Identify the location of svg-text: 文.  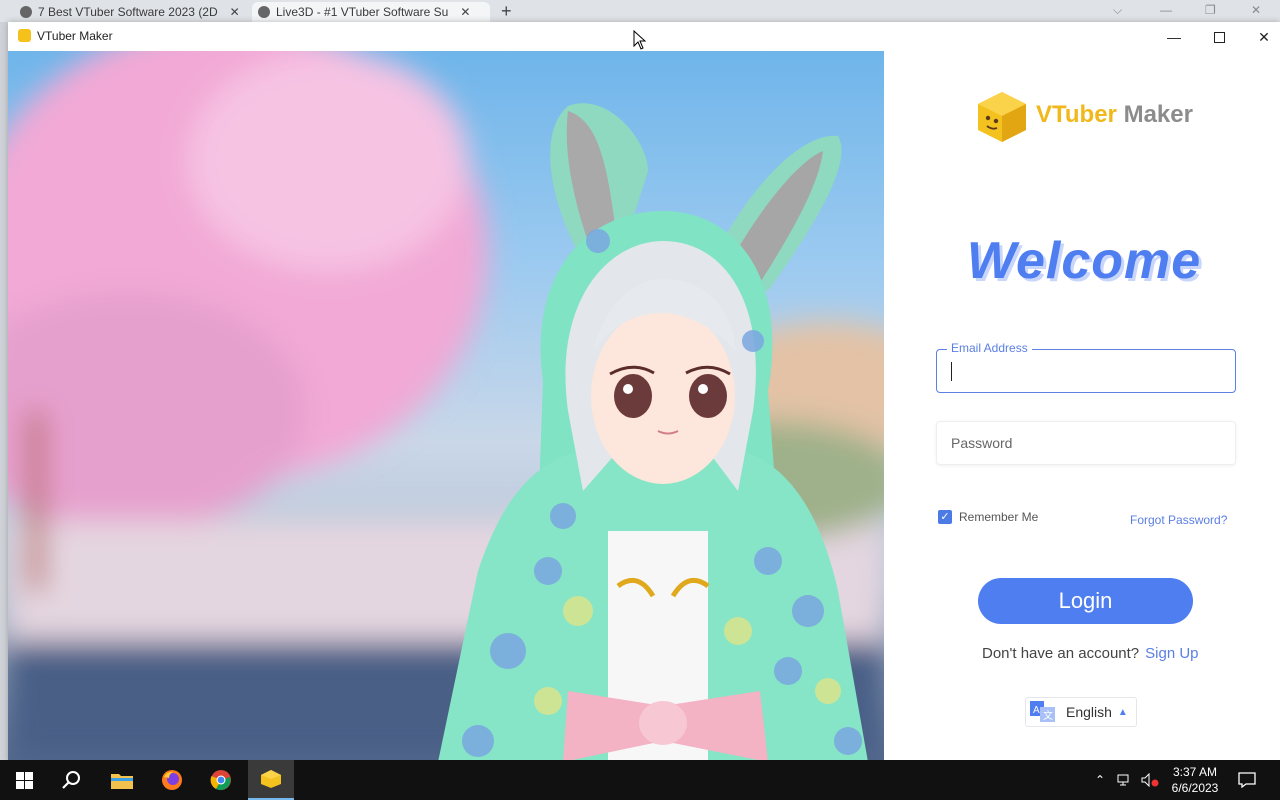
(1048, 715).